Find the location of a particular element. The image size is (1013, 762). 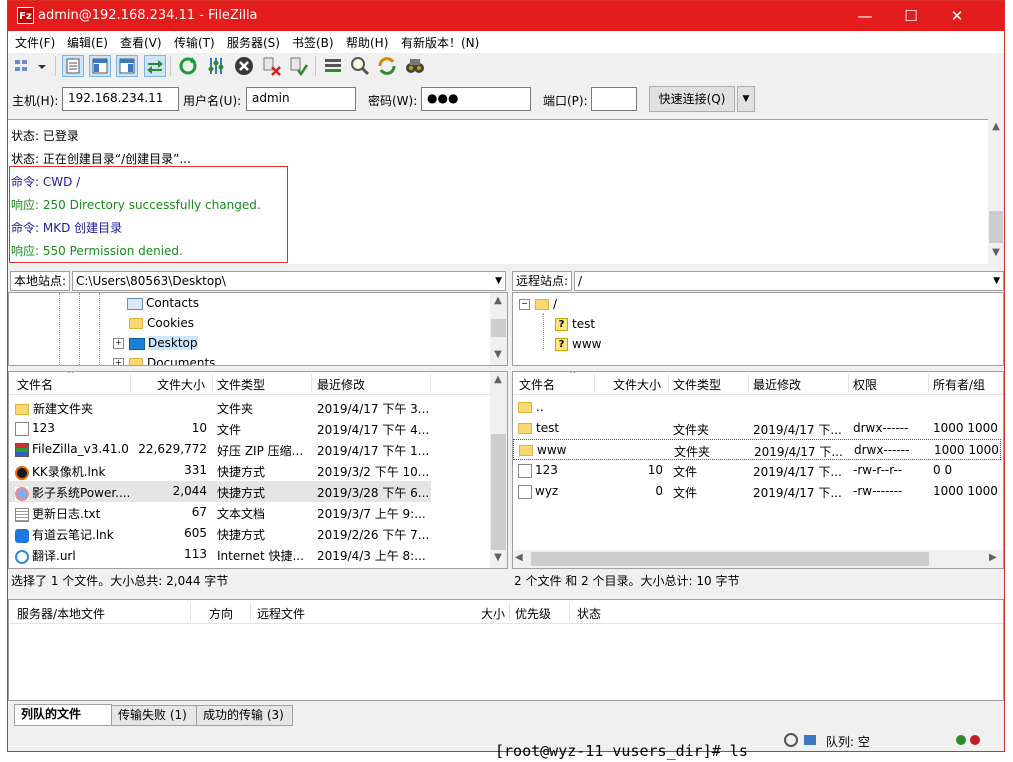

log-scrollbar: ▲ ▼ is located at coordinates (996, 191).